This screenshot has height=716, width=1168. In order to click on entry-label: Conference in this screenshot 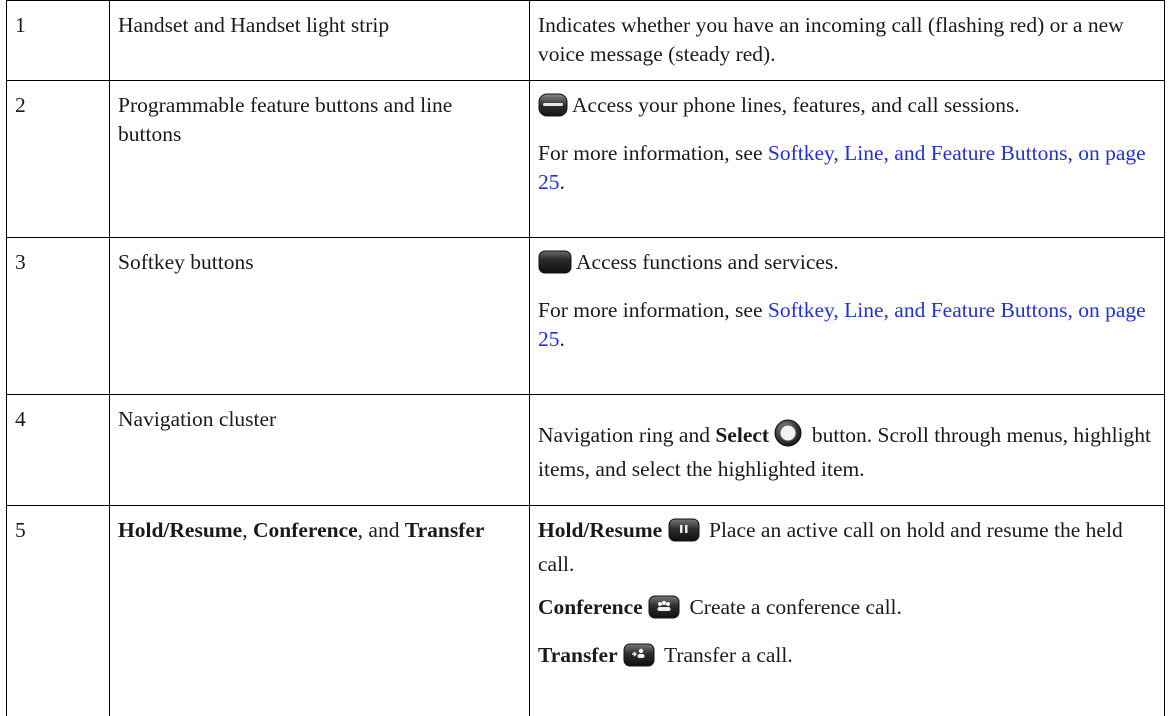, I will do `click(590, 607)`.